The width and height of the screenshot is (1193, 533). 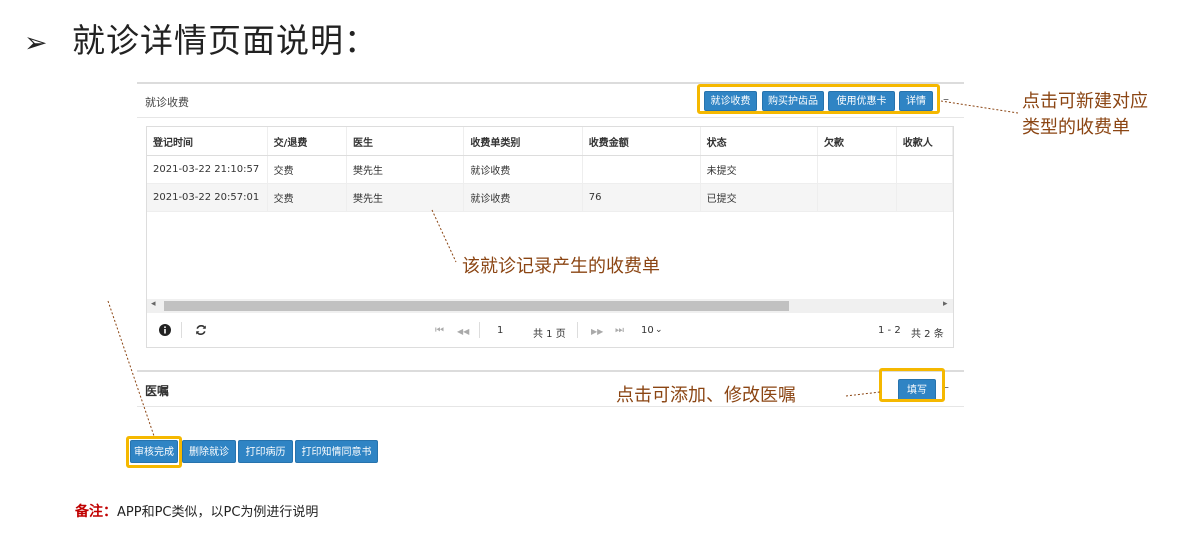 I want to click on table-callout: 该就诊记录产生的收费单, so click(x=561, y=266).